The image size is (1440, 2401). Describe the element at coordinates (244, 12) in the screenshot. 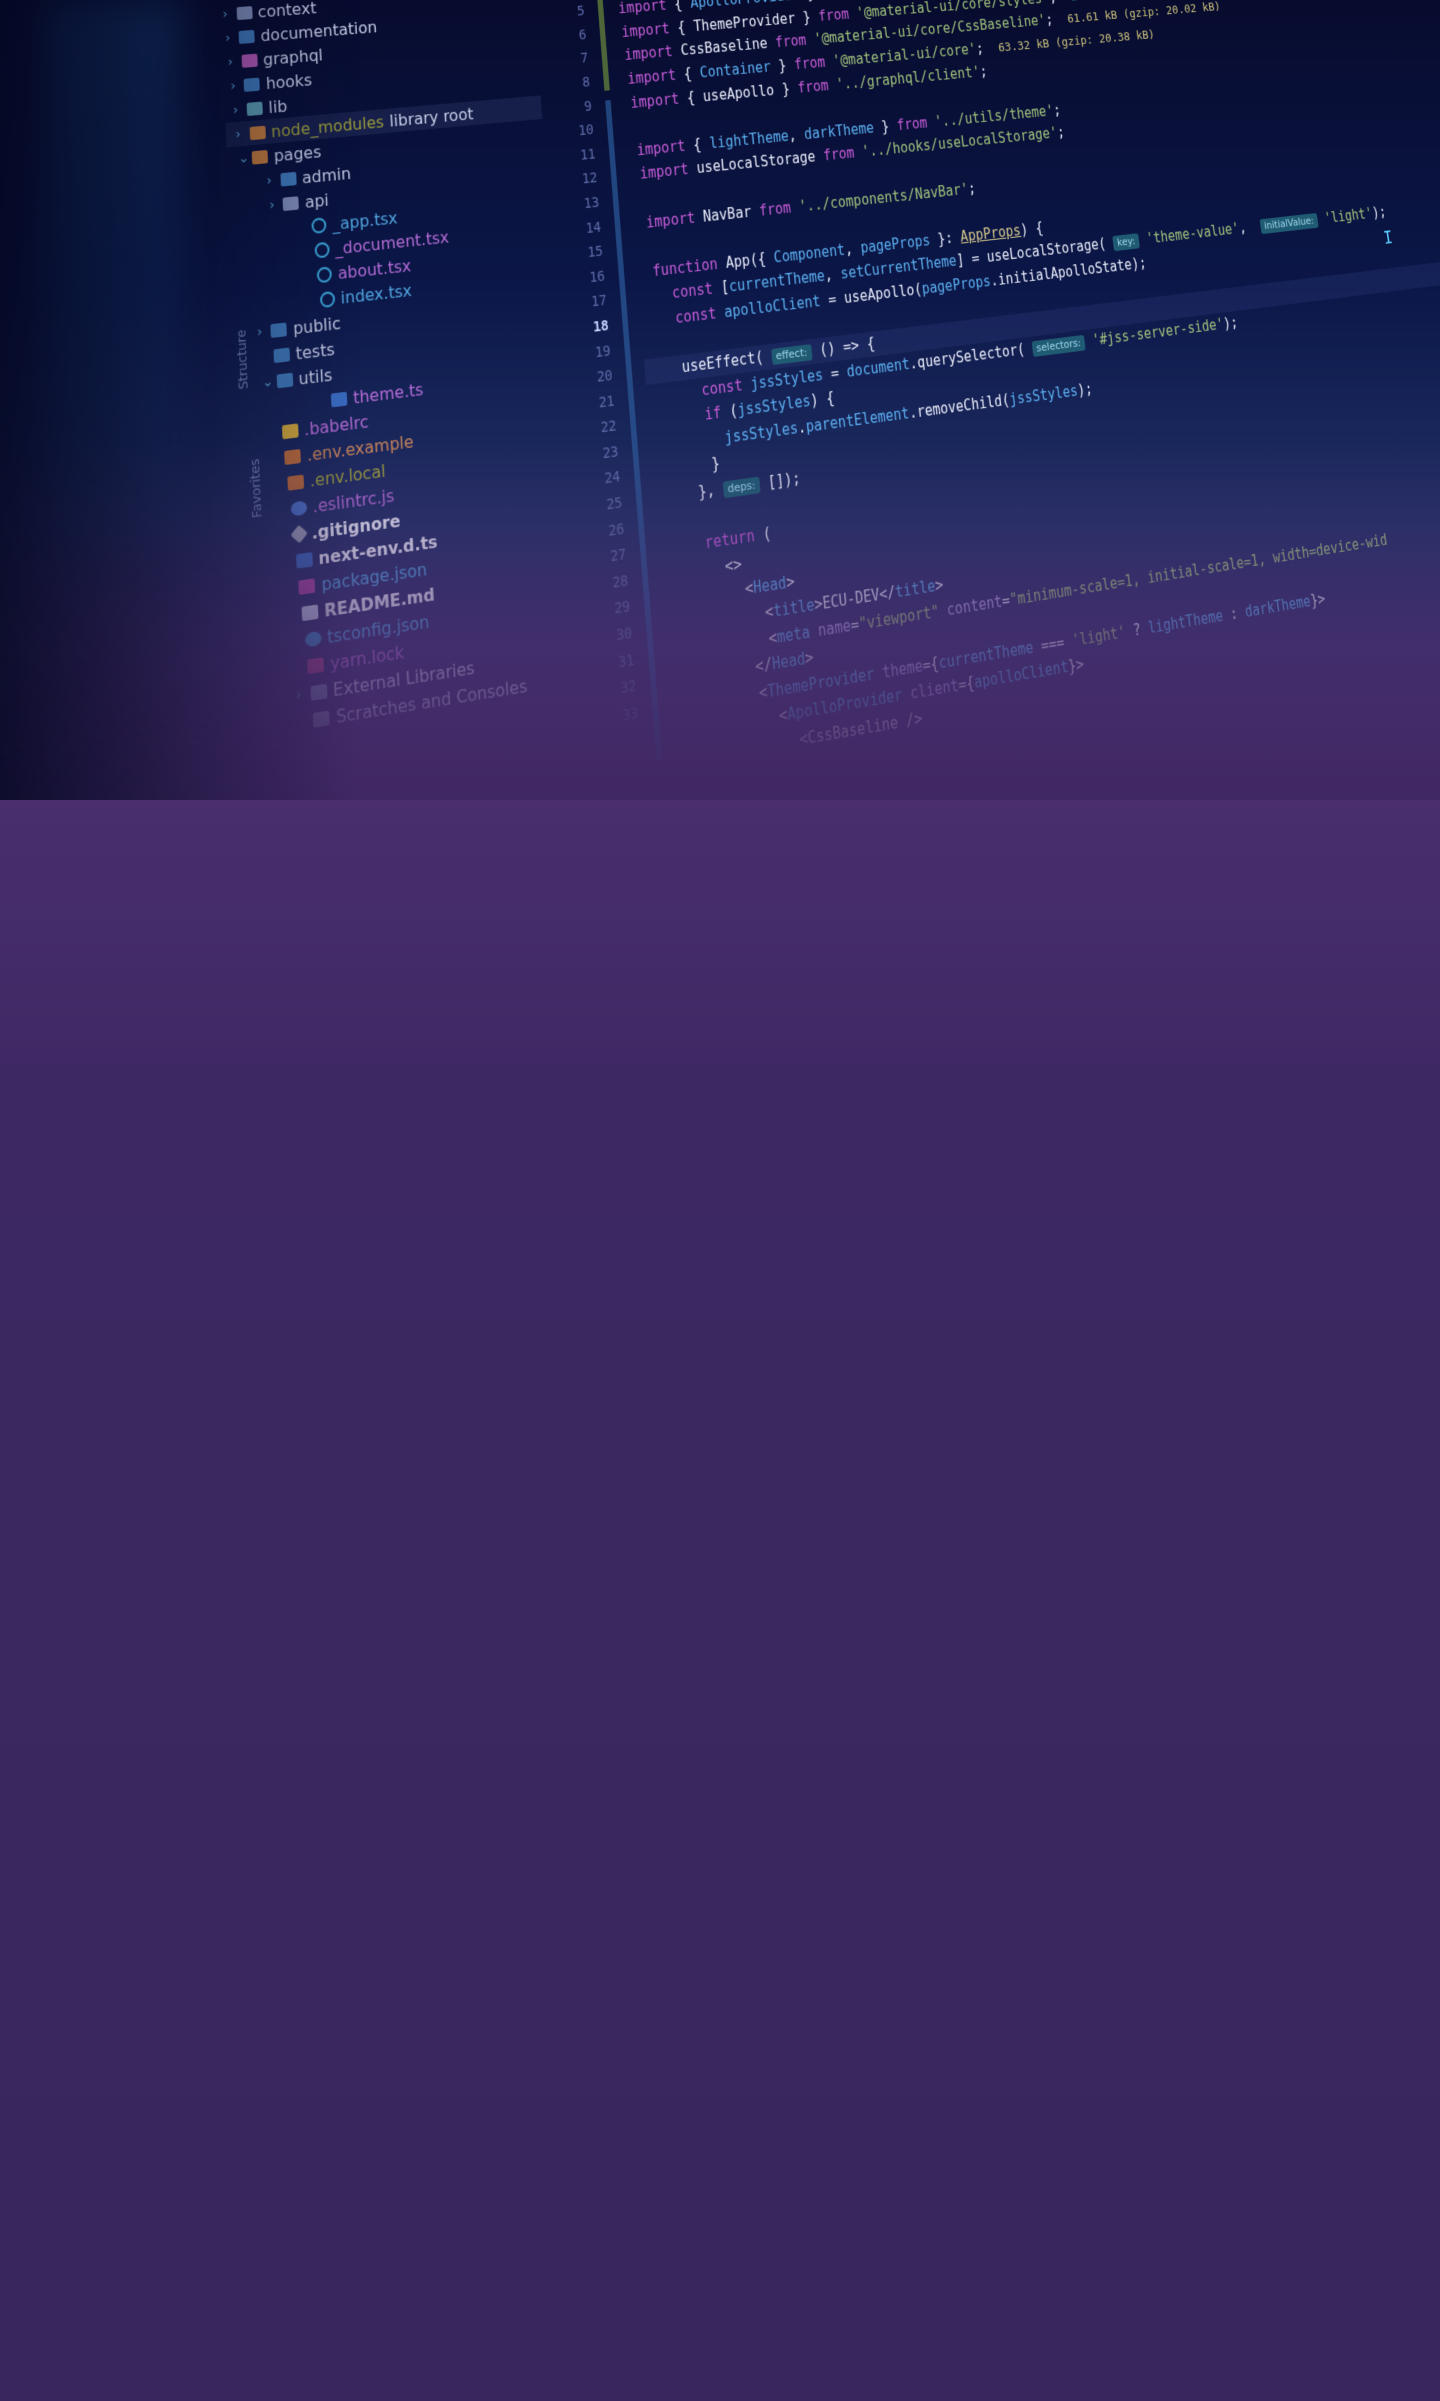

I see `folder-icon` at that location.